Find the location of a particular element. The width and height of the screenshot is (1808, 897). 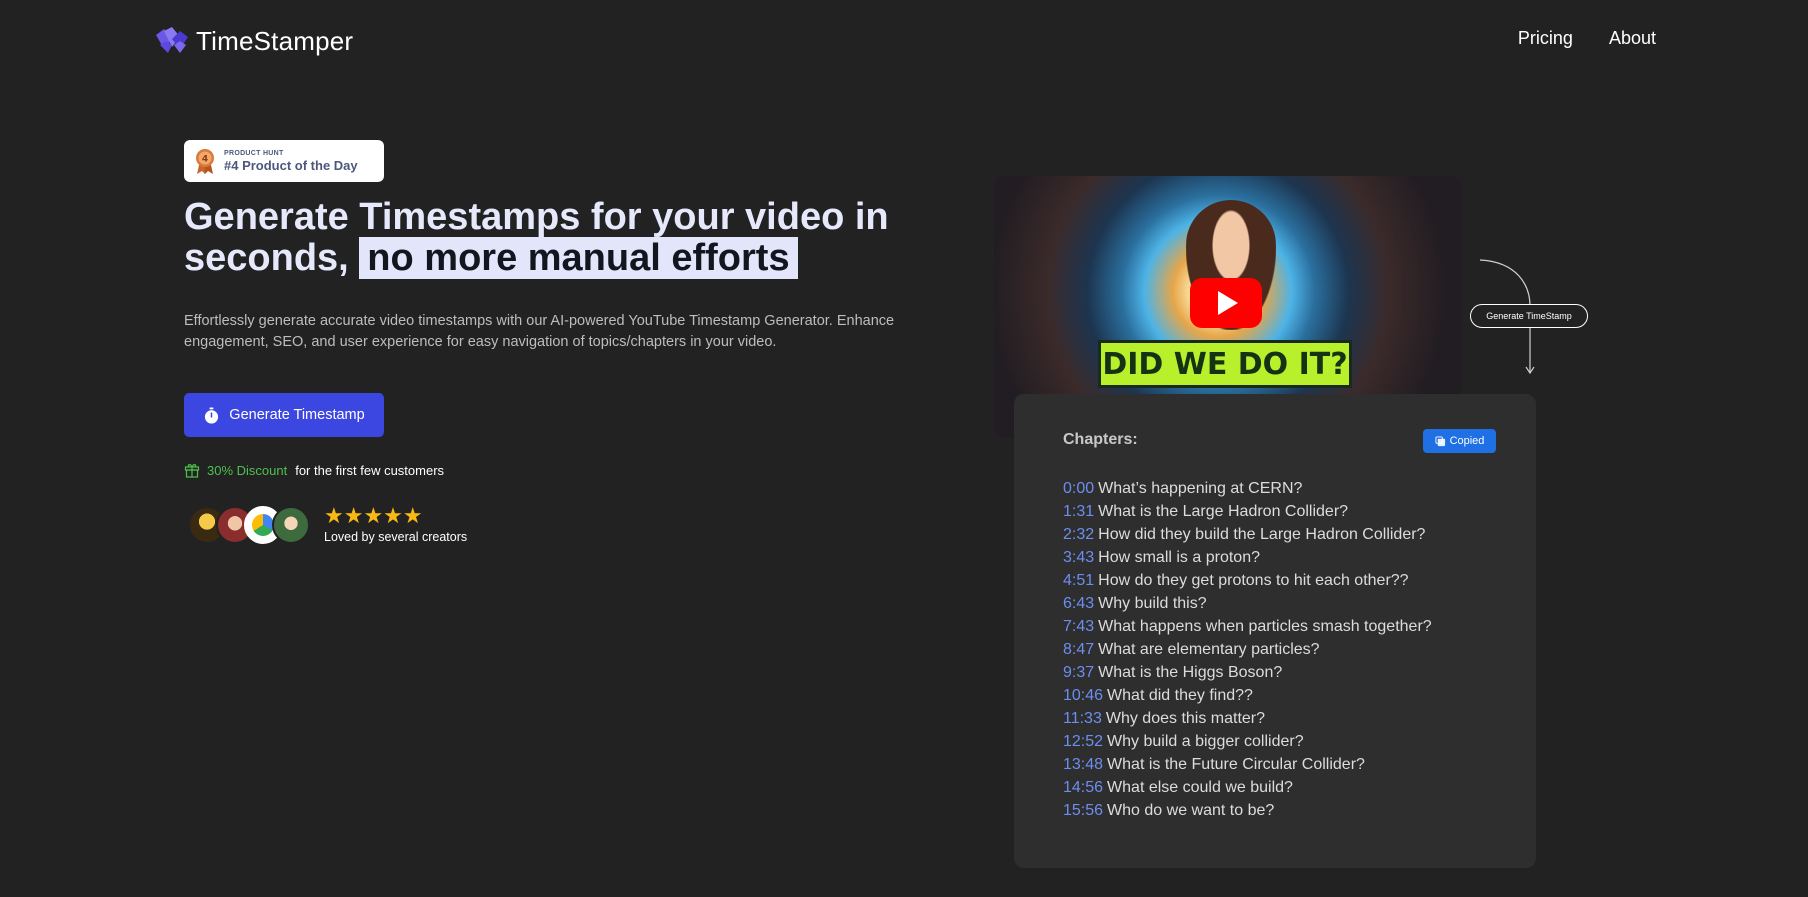

generate-timestamp-button: Generate Timestamp is located at coordinates (284, 415).